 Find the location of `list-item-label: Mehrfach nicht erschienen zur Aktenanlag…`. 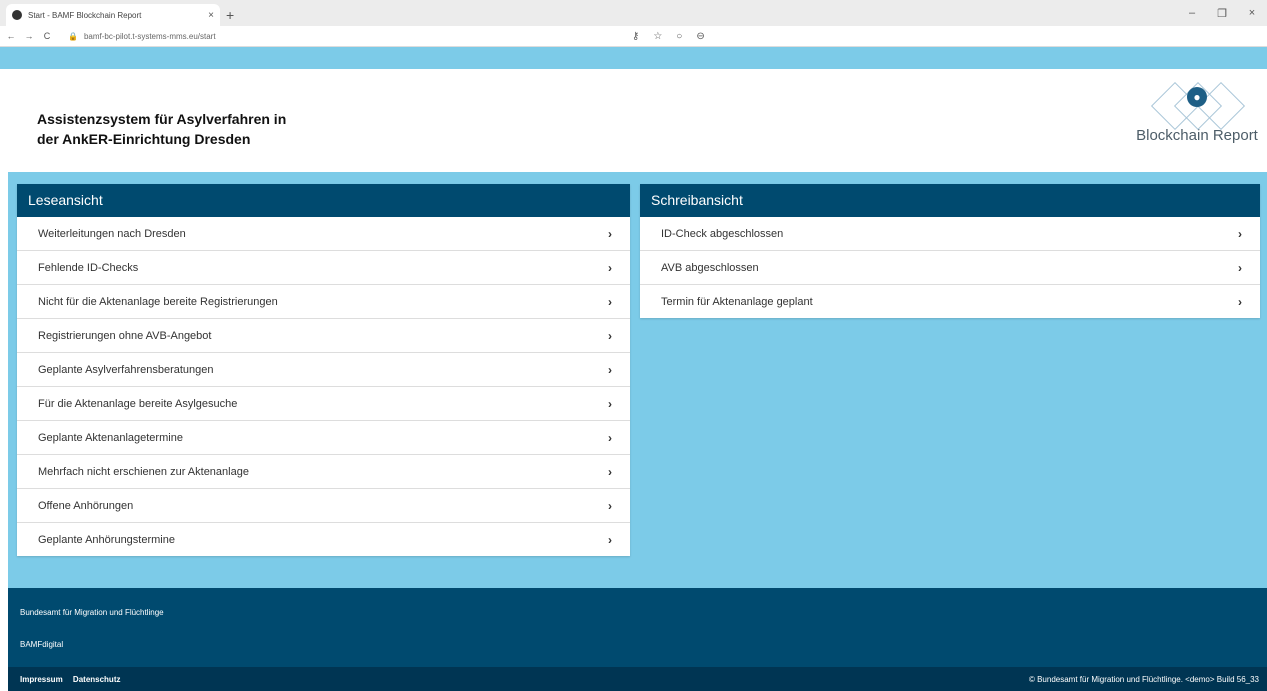

list-item-label: Mehrfach nicht erschienen zur Aktenanlag… is located at coordinates (143, 471).